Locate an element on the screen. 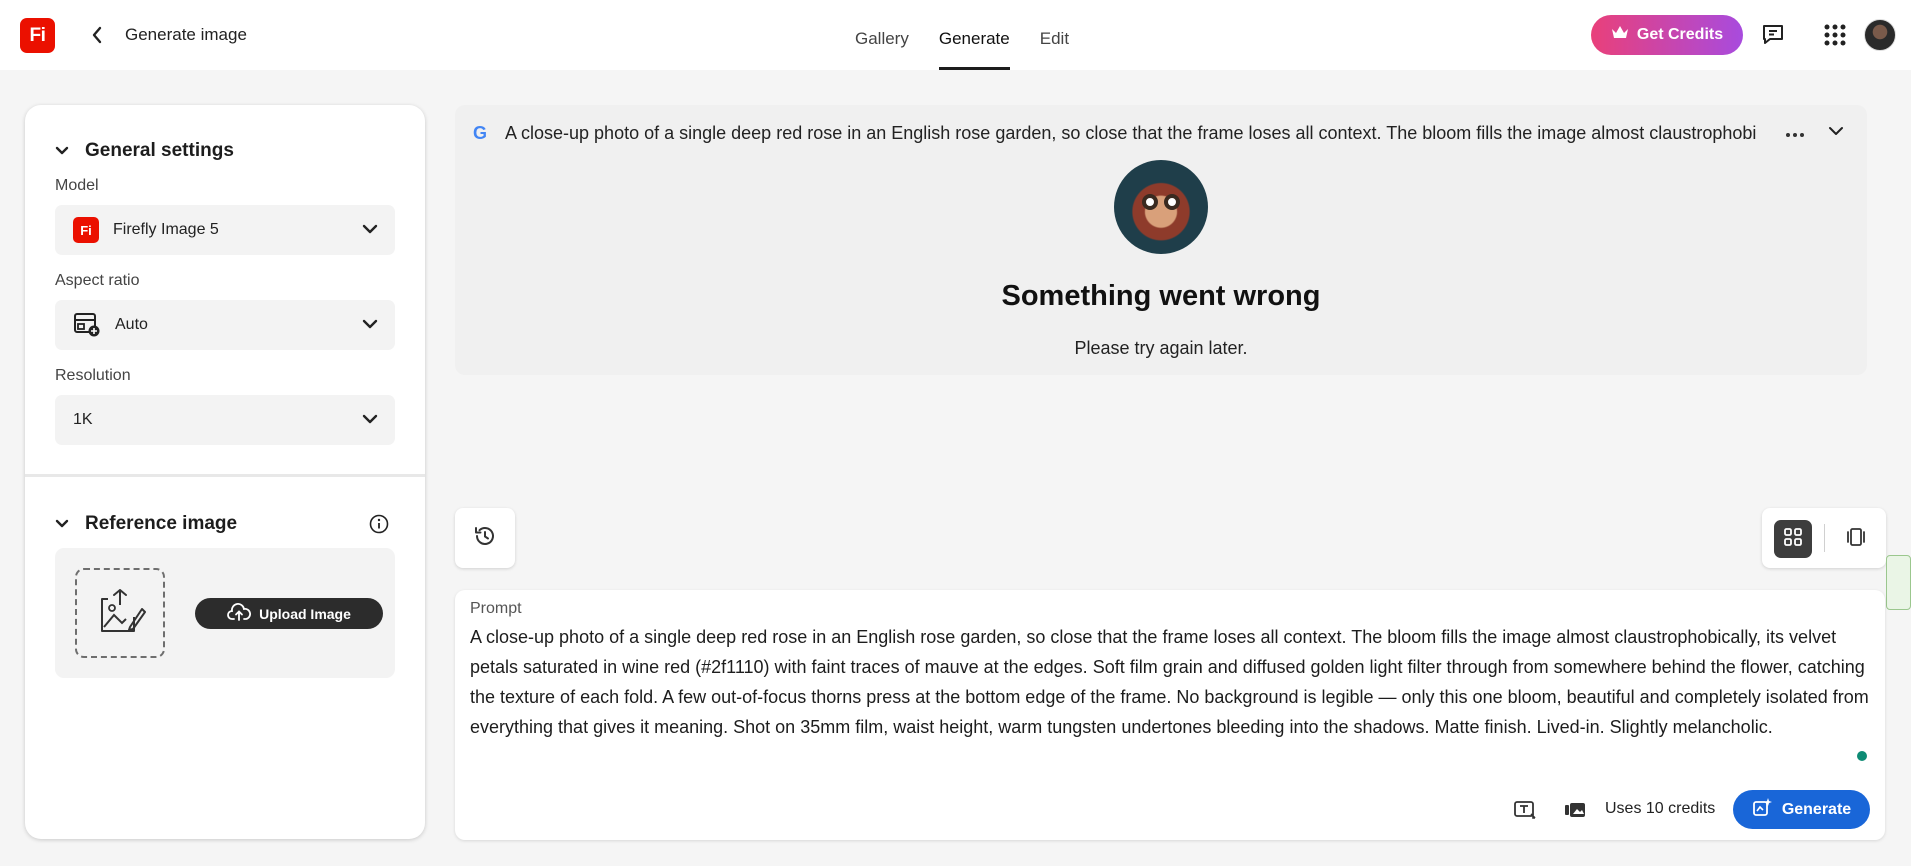  info-icon is located at coordinates (379, 526).